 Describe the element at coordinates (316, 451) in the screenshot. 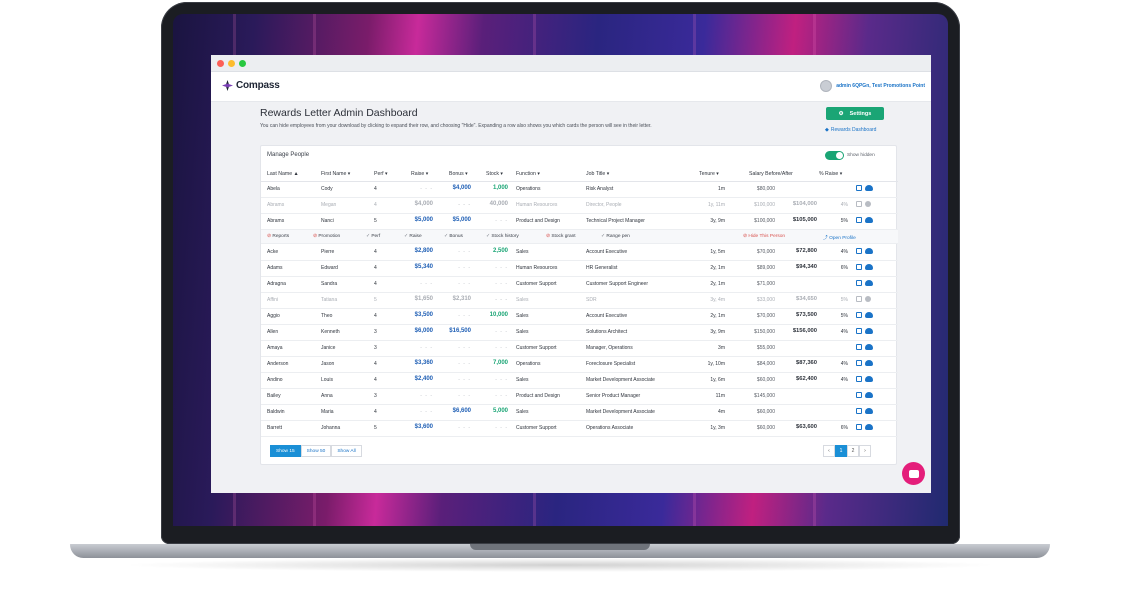

I see `show-50-button: Show 50` at that location.